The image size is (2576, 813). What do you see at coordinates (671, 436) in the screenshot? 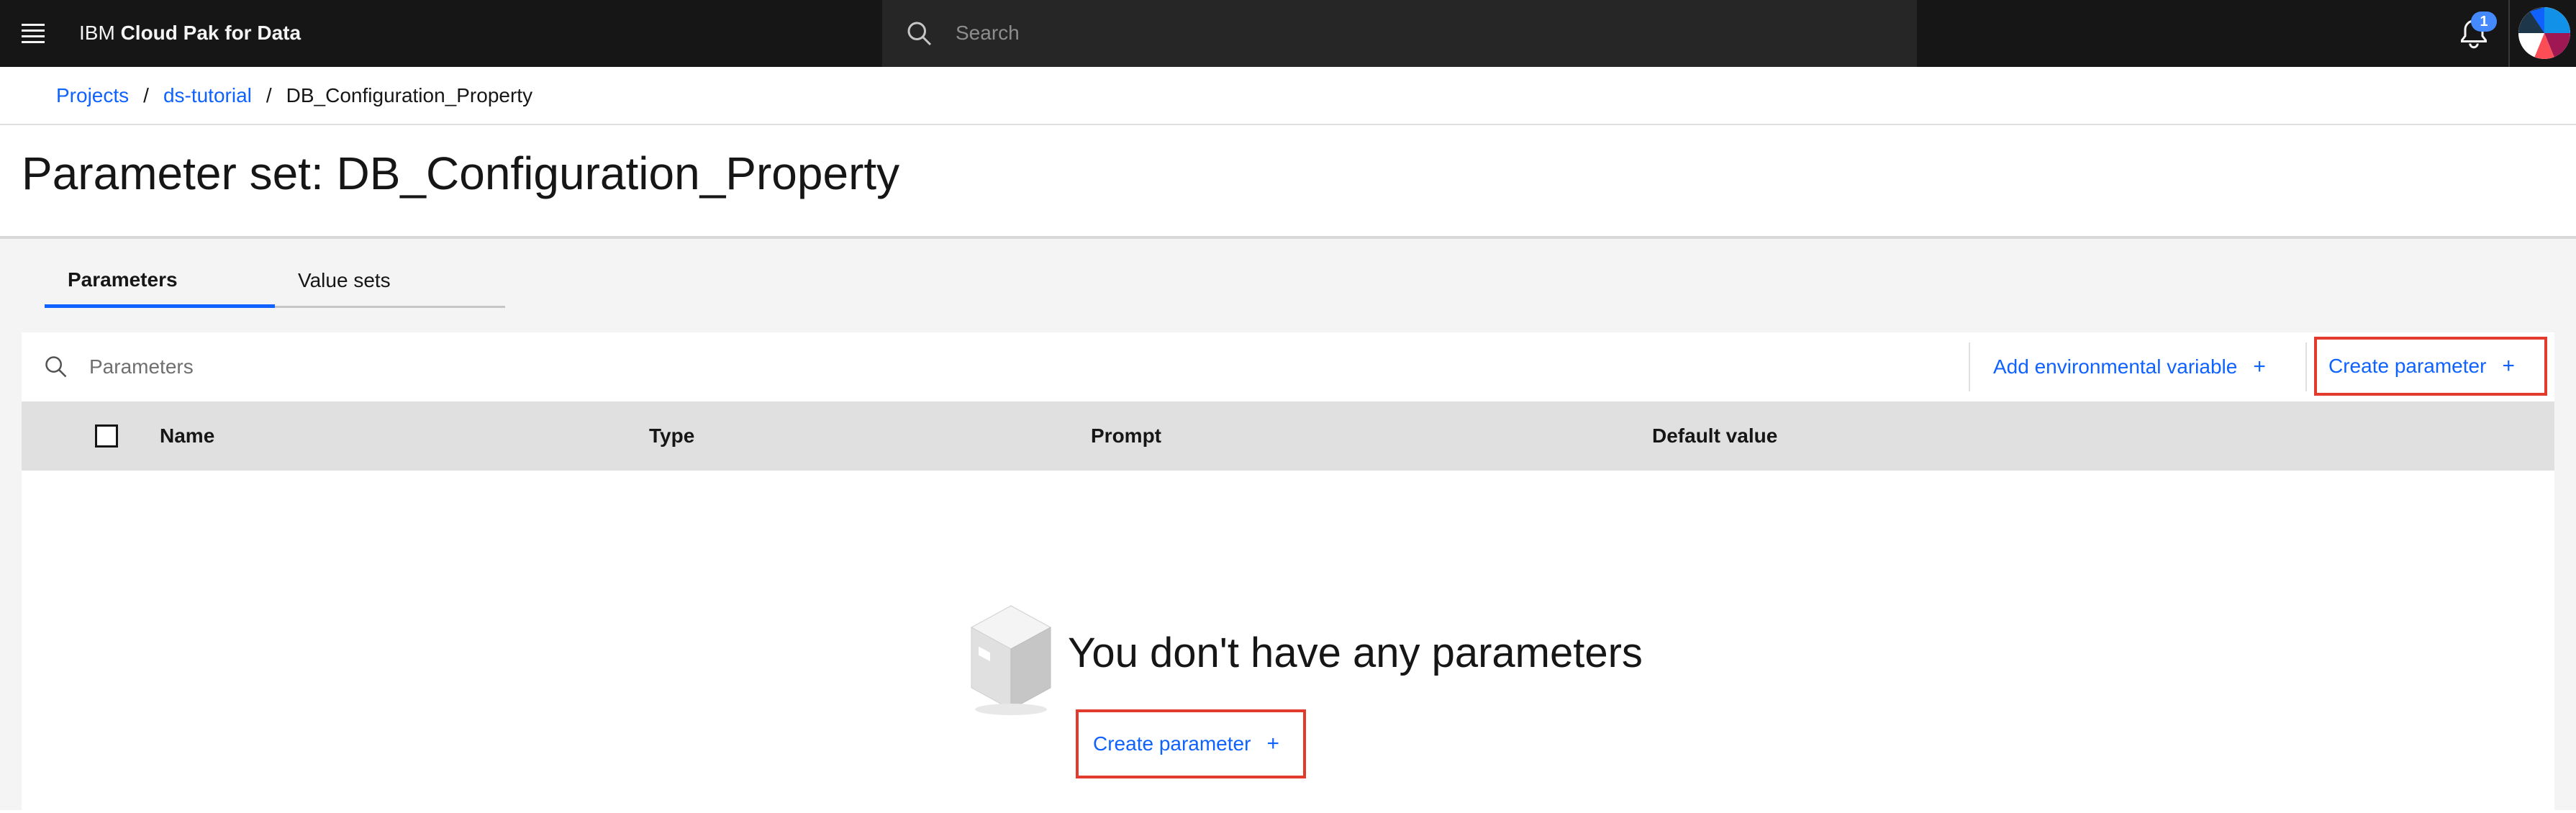
I see `column-header-type: Type` at bounding box center [671, 436].